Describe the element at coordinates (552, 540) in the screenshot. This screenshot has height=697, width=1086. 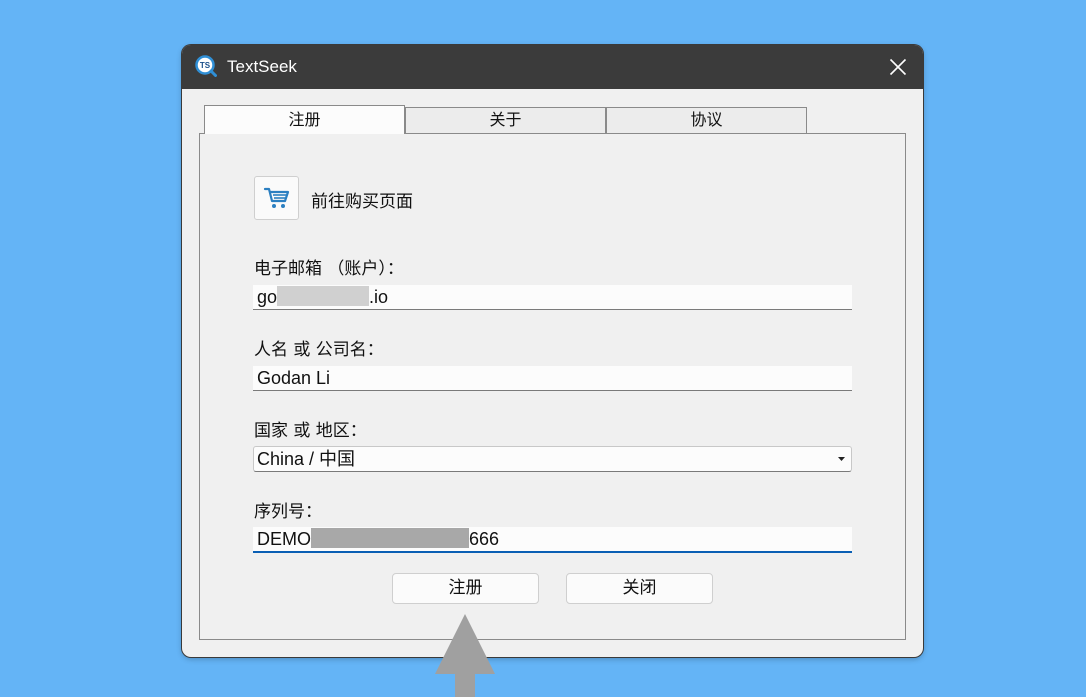
I see `serial-number-field: DEMO 666` at that location.